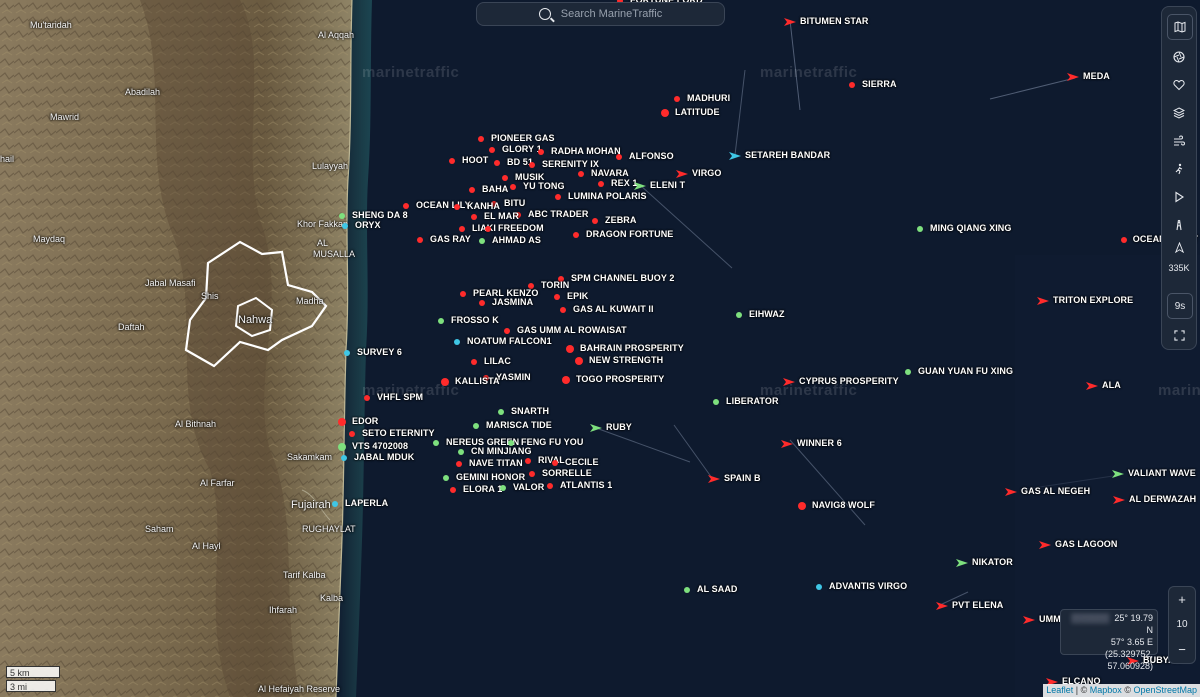 Image resolution: width=1200 pixels, height=697 pixels. I want to click on vessel-label: ZEBRA, so click(621, 220).